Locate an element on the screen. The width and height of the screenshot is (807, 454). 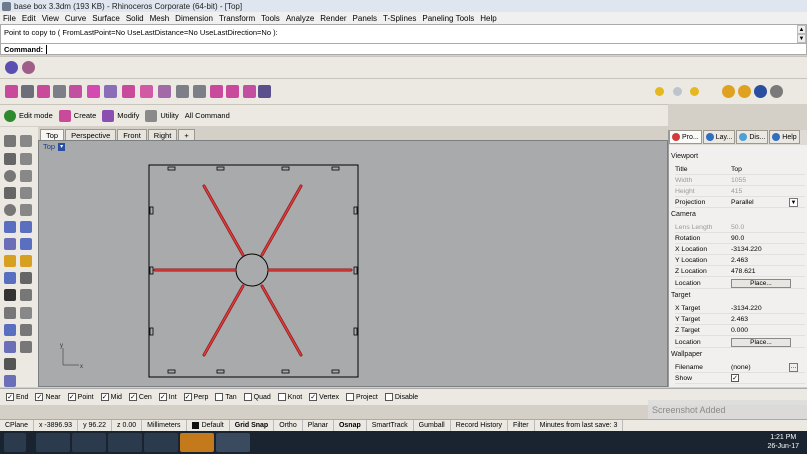
menu-panels: Panels is located at coordinates (365, 18).